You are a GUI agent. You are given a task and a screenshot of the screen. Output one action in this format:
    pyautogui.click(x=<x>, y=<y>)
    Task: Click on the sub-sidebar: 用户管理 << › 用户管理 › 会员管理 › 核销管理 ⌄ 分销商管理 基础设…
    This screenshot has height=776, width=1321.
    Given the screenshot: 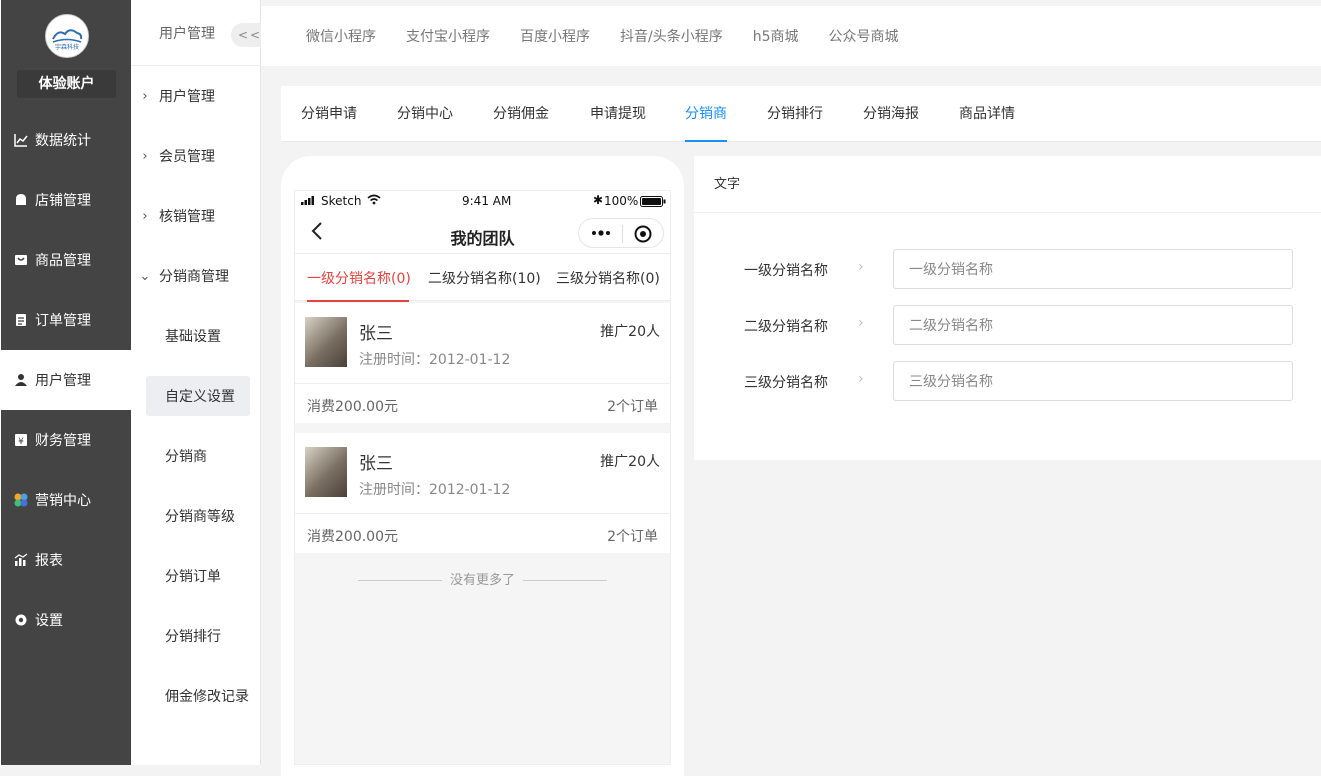 What is the action you would take?
    pyautogui.click(x=196, y=382)
    